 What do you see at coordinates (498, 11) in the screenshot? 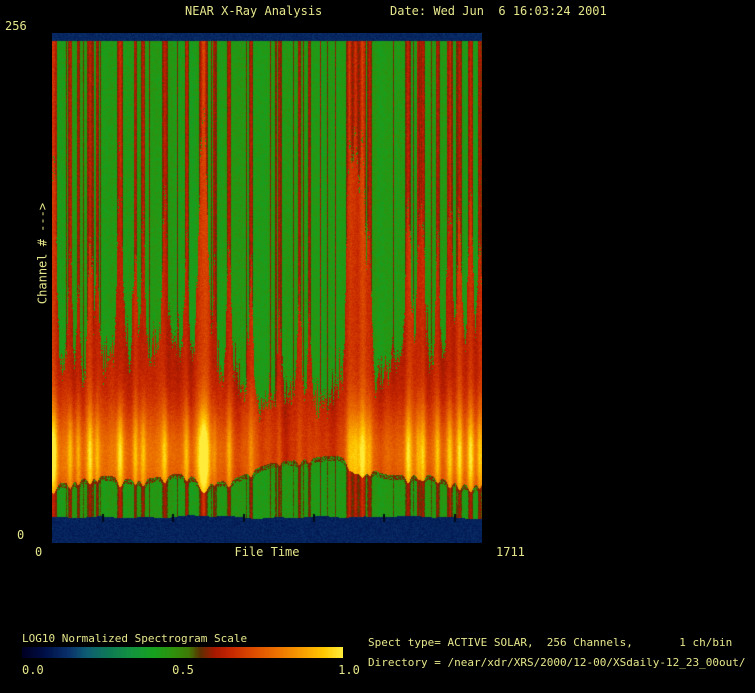
I see `date-label: Date: Wed Jun 6 16:03:24 2001` at bounding box center [498, 11].